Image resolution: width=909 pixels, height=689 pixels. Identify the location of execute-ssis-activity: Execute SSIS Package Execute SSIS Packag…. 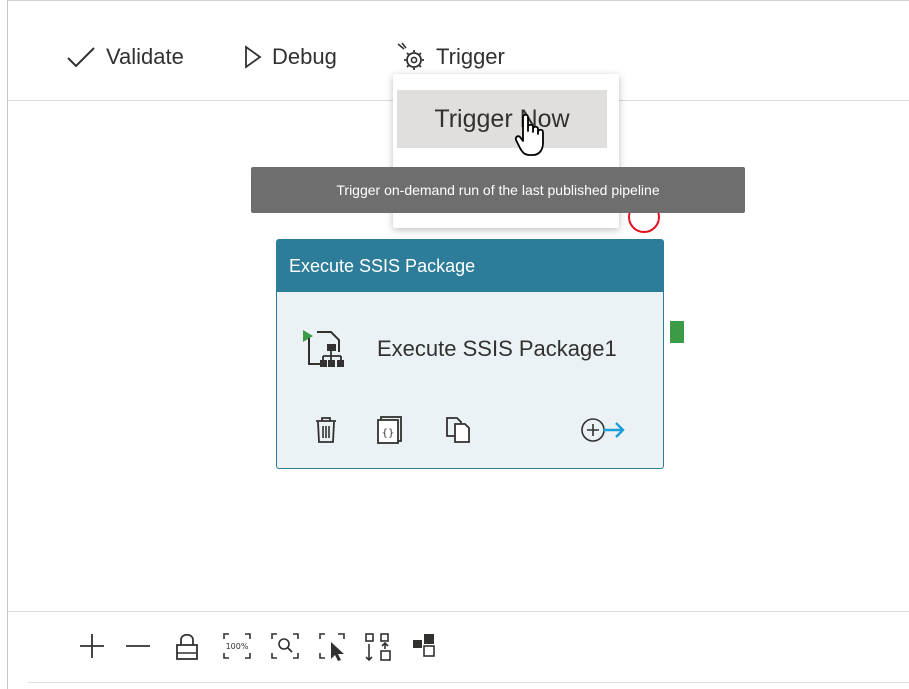
(470, 354).